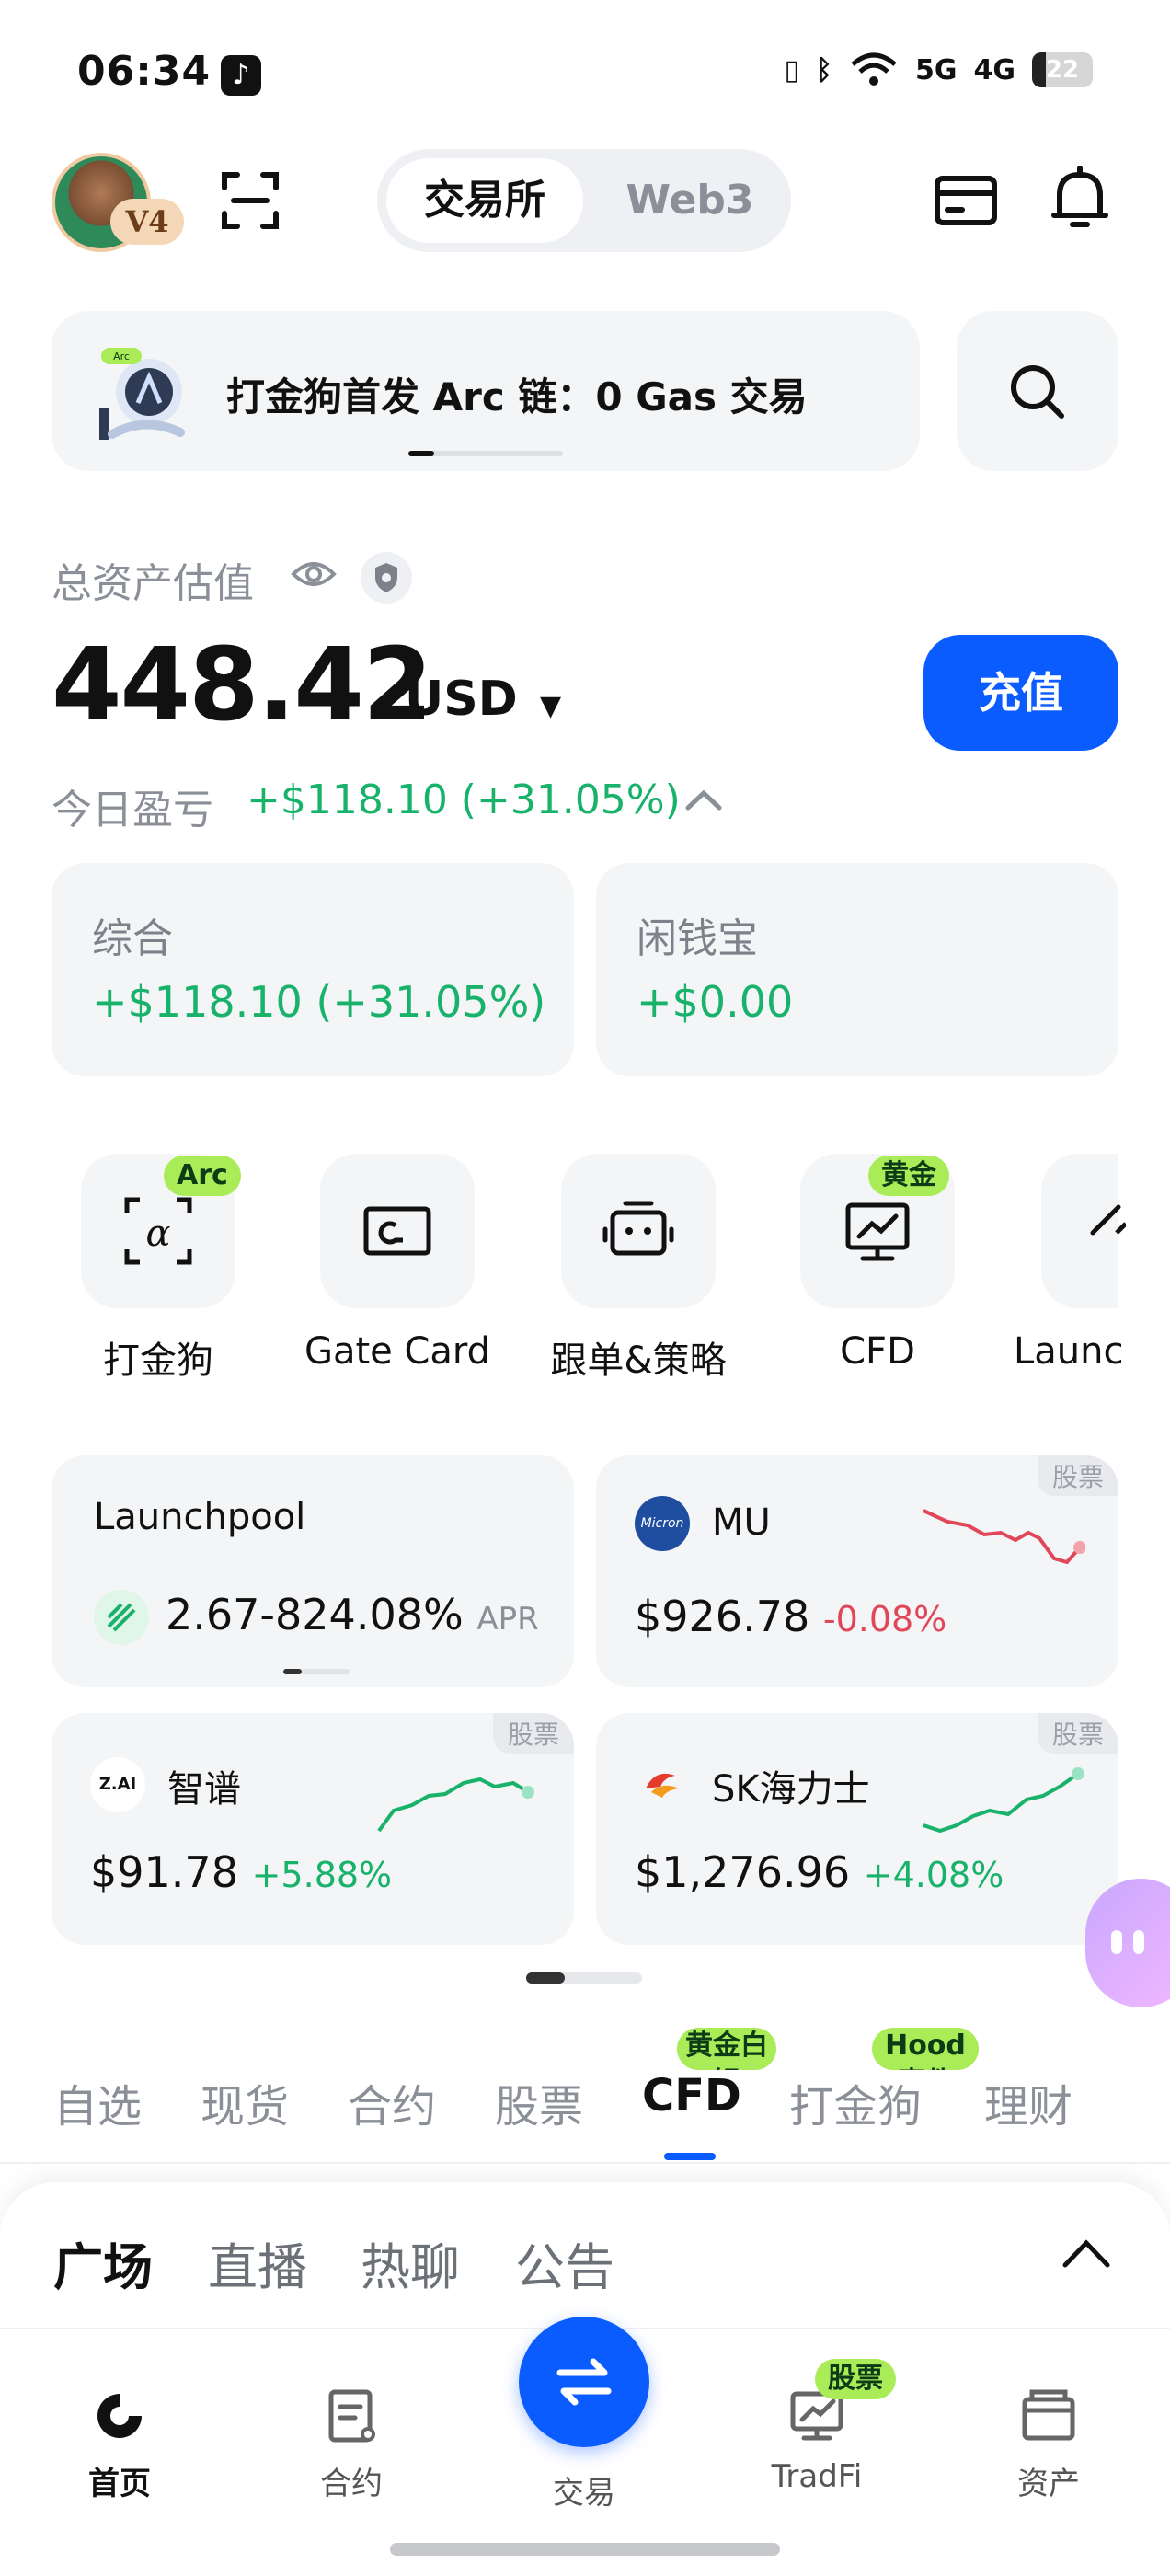  I want to click on currency-label: USD, so click(461, 699).